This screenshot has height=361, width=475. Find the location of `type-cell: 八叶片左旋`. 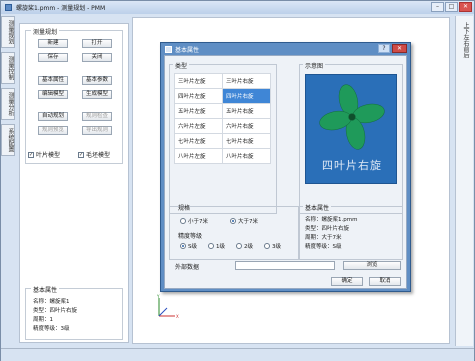

type-cell: 八叶片左旋 is located at coordinates (198, 156).